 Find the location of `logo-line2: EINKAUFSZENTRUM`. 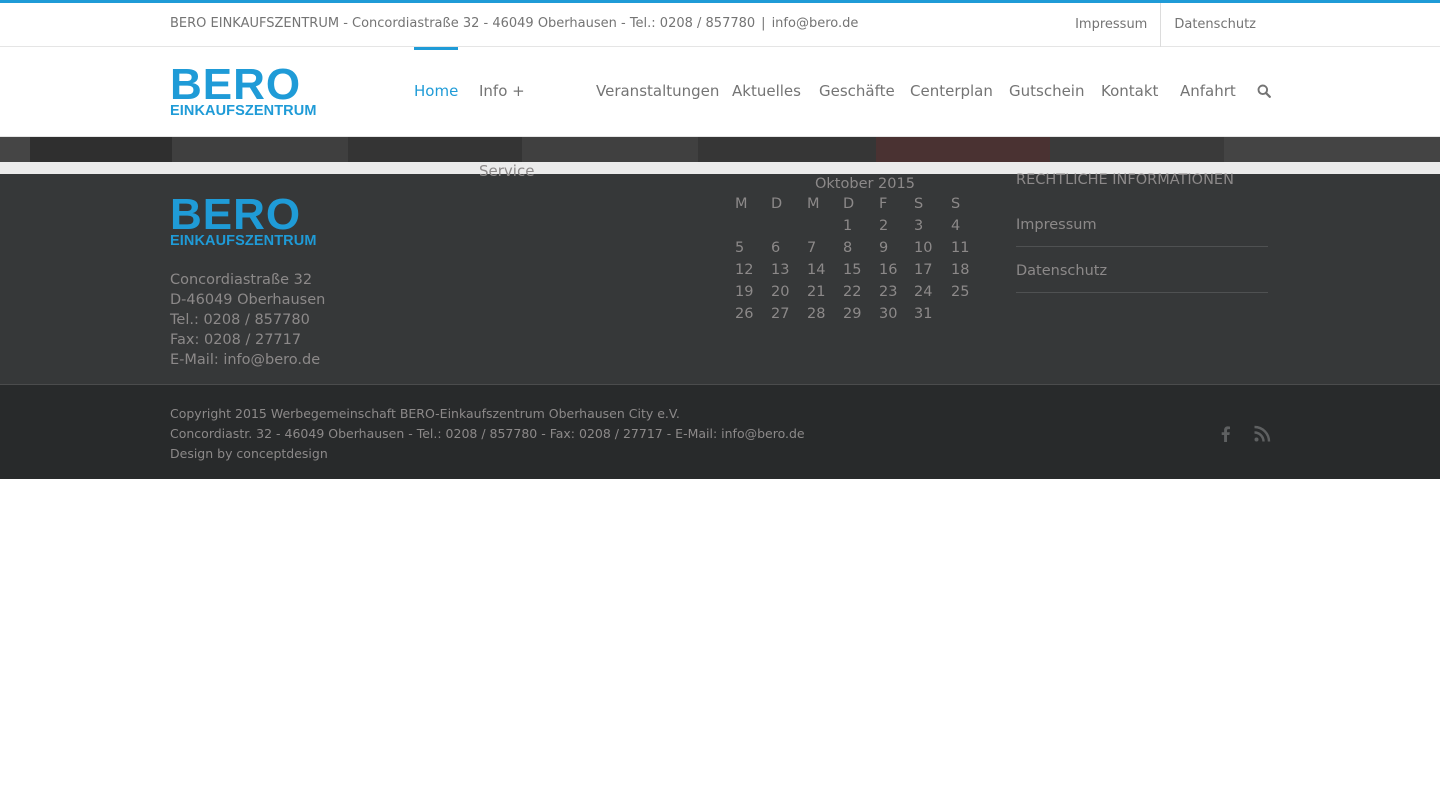

logo-line2: EINKAUFSZENTRUM is located at coordinates (243, 111).